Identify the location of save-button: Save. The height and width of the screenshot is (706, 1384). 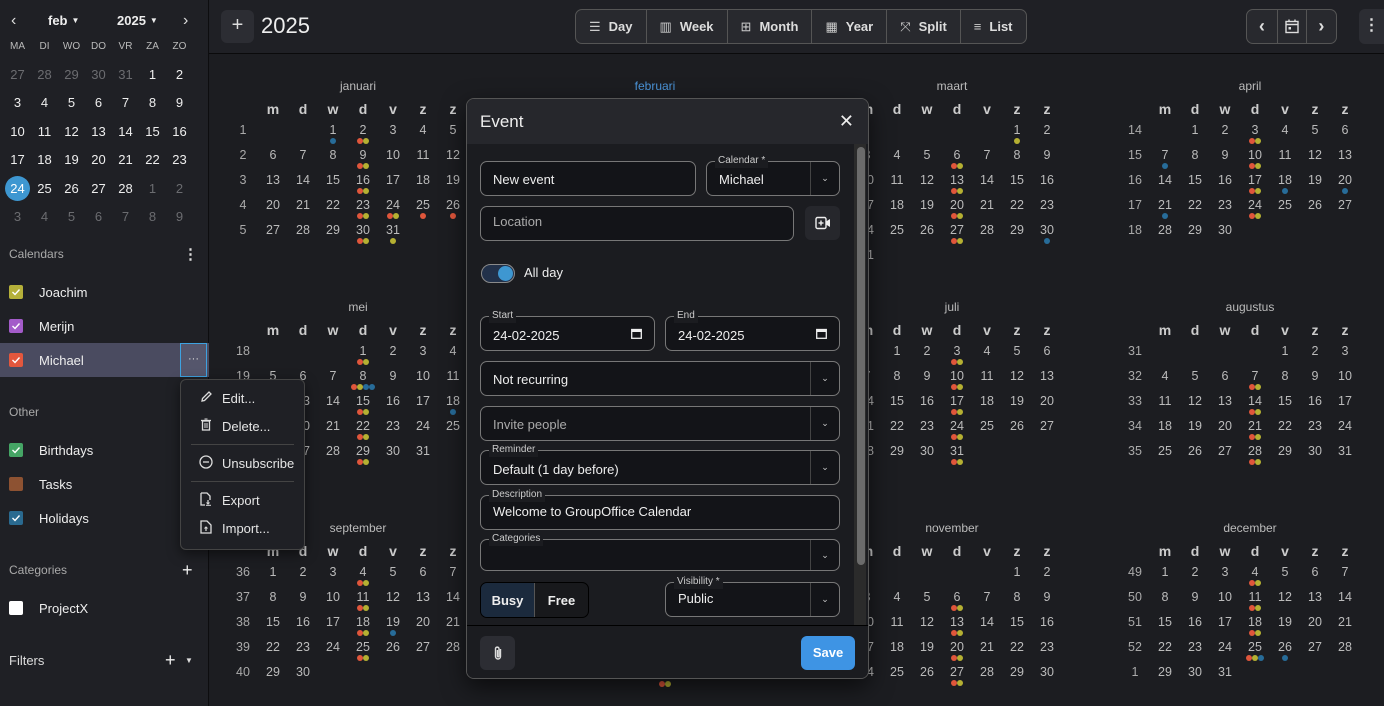
(828, 653).